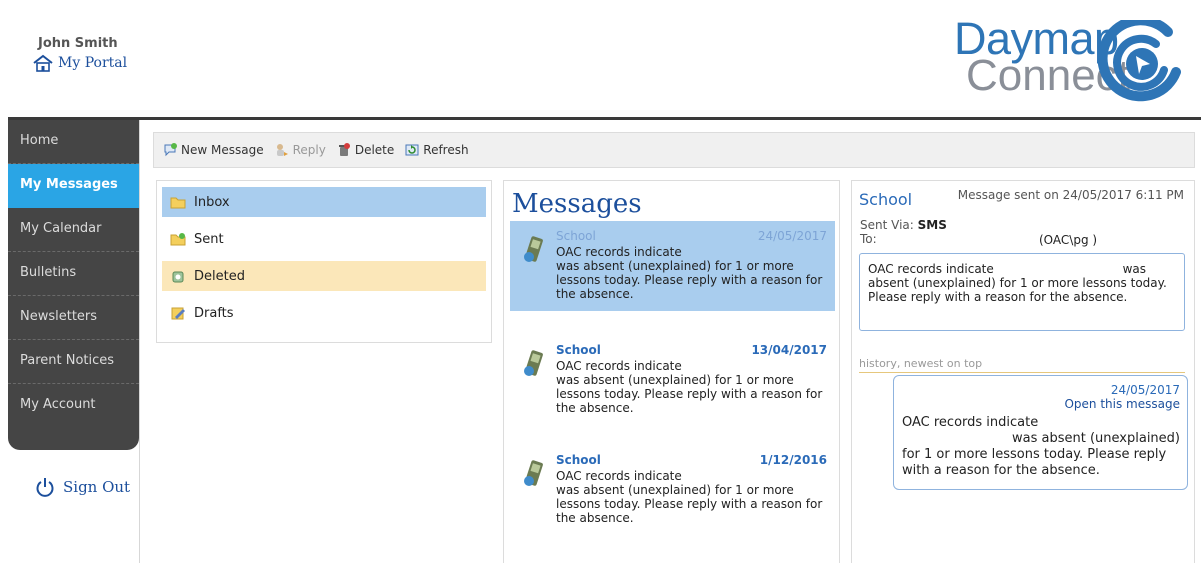 The image size is (1201, 563). I want to click on sent-folder-icon, so click(178, 239).